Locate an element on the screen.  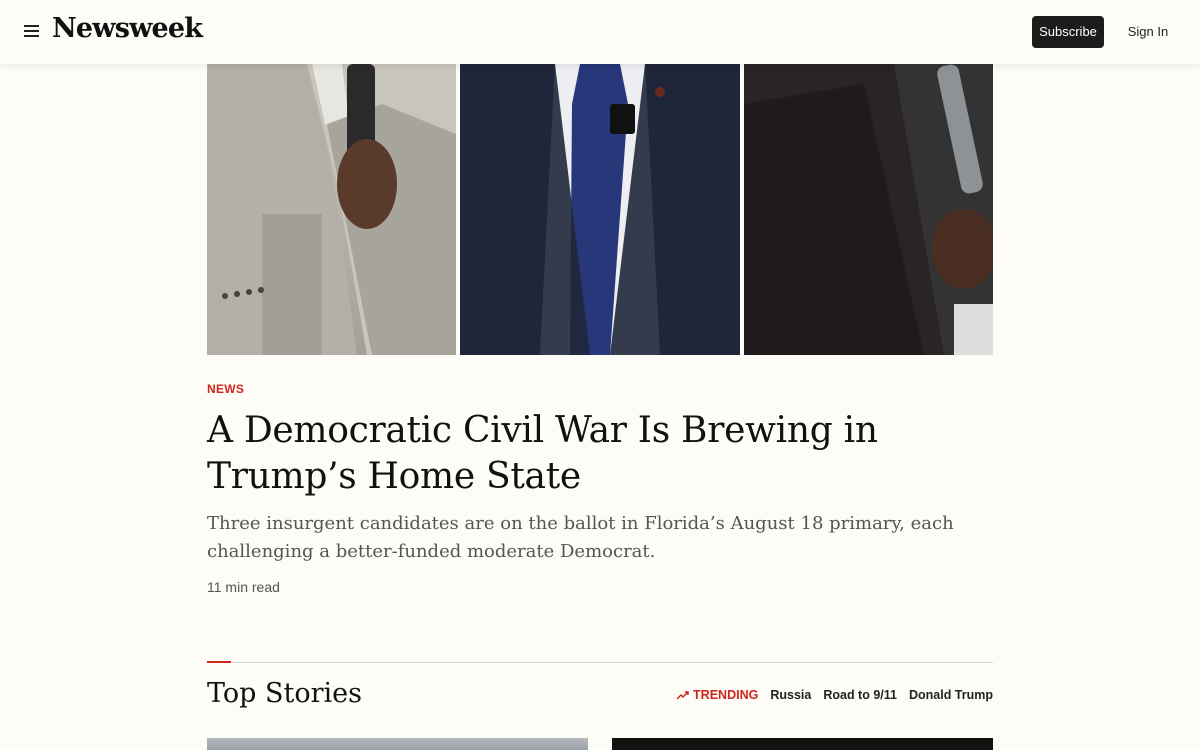
hero-panel-left is located at coordinates (331, 209).